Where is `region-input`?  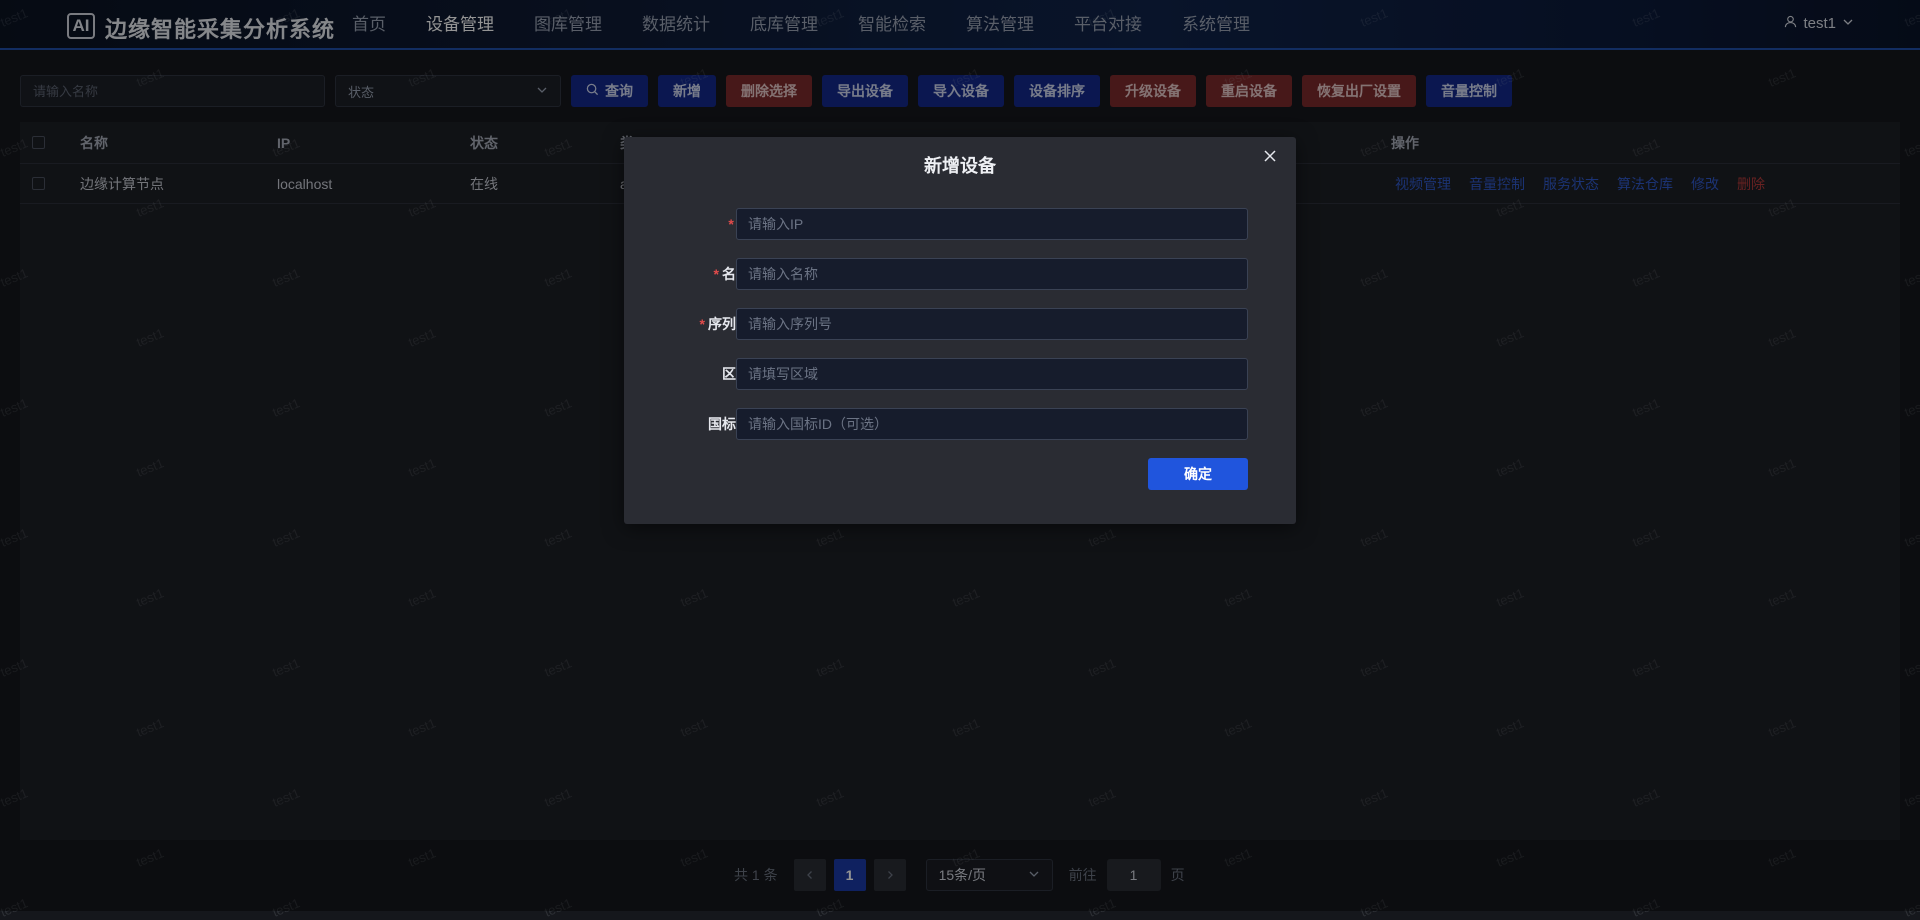
region-input is located at coordinates (992, 374).